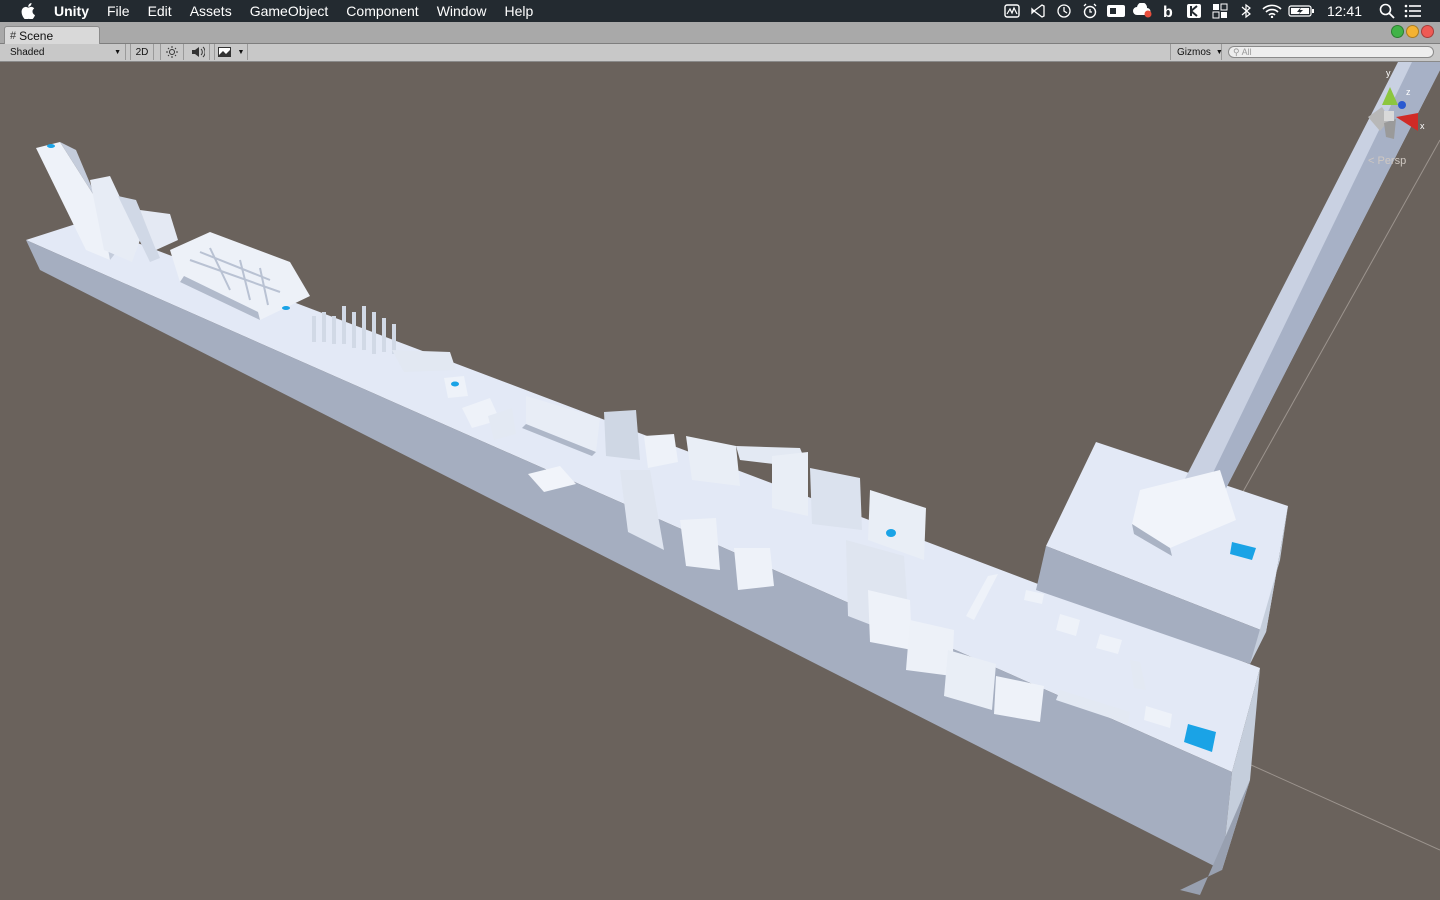 This screenshot has width=1440, height=900. What do you see at coordinates (1422, 126) in the screenshot?
I see `gizmo-x-label: x` at bounding box center [1422, 126].